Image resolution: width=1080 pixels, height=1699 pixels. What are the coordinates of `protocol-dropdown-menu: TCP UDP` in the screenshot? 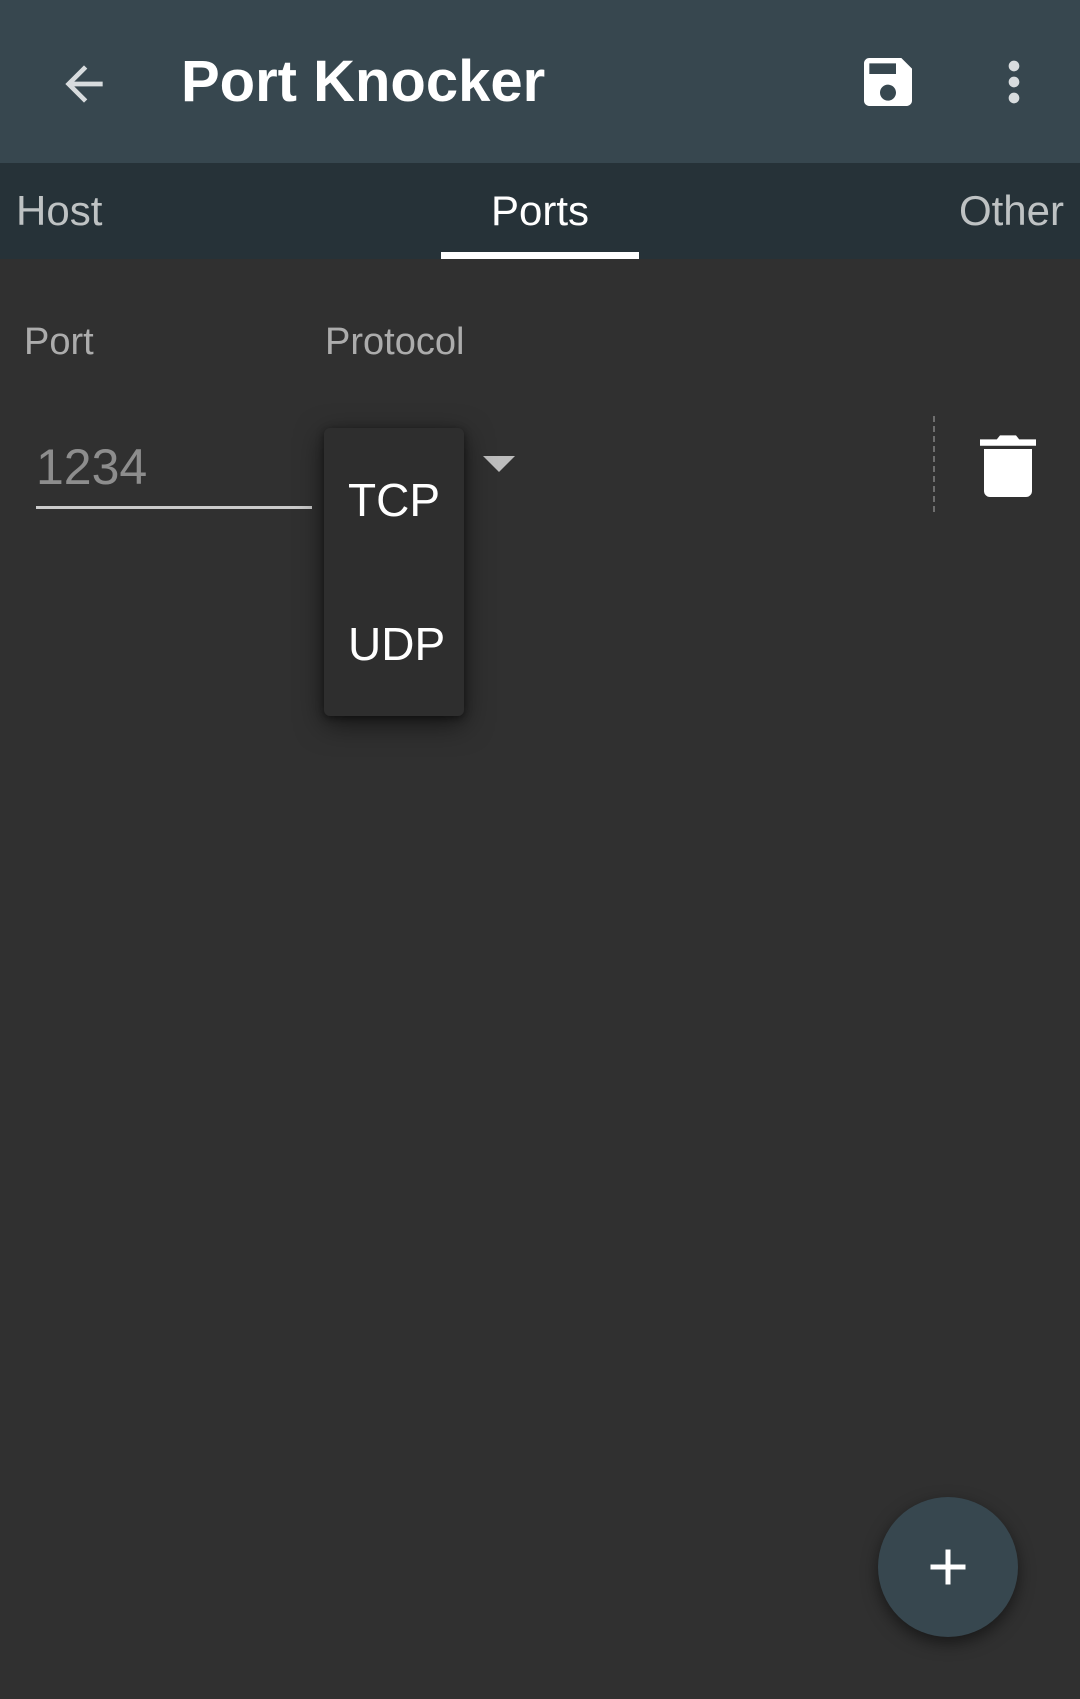 It's located at (394, 572).